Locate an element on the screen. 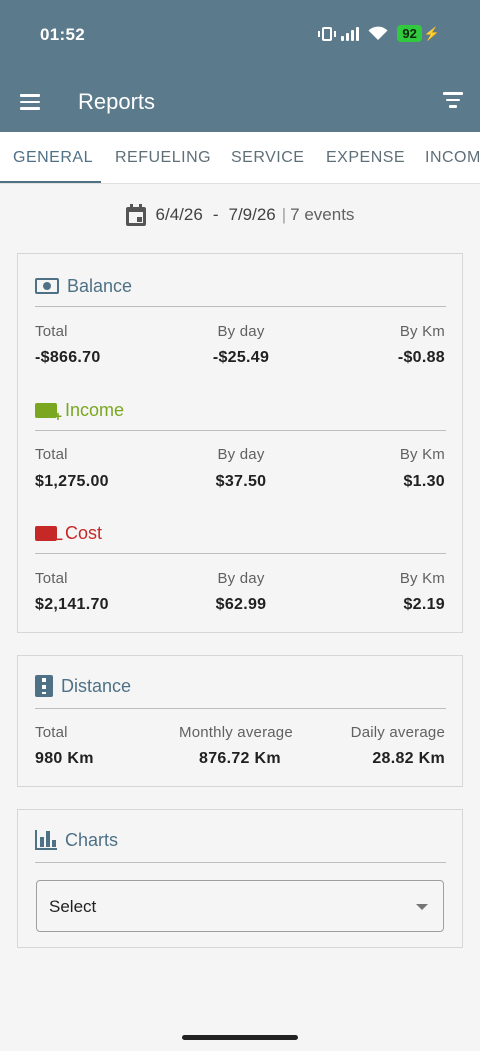 Image resolution: width=480 pixels, height=1051 pixels. cost-day-label: By day is located at coordinates (241, 578).